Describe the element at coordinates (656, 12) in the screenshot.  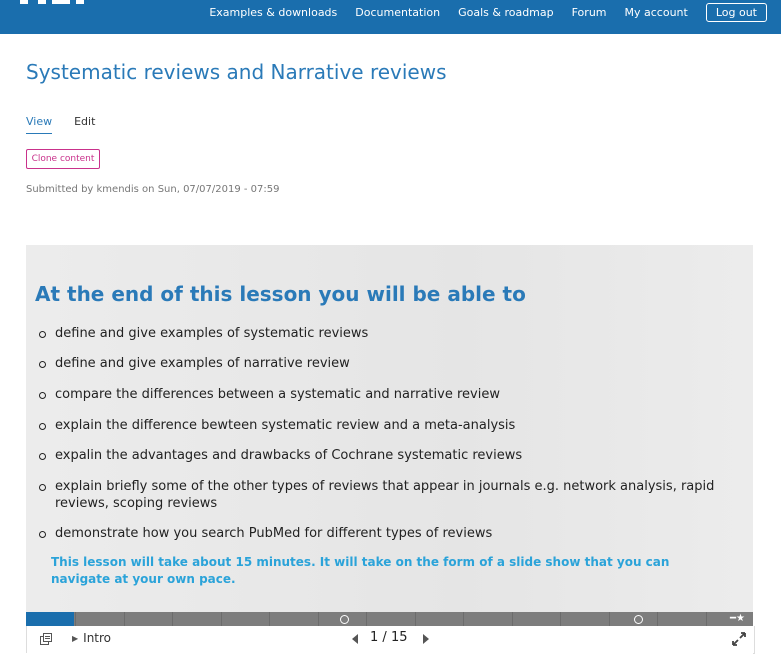
I see `nav-my-account: My account` at that location.